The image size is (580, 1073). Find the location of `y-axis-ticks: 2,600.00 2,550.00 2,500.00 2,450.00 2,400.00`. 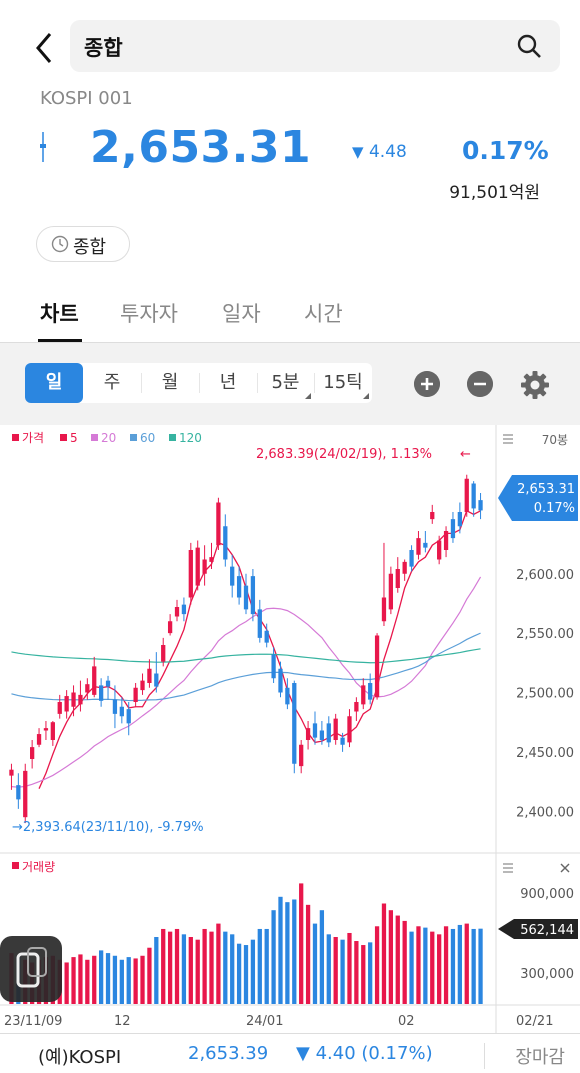

y-axis-ticks: 2,600.00 2,550.00 2,500.00 2,450.00 2,400.00 is located at coordinates (545, 694).